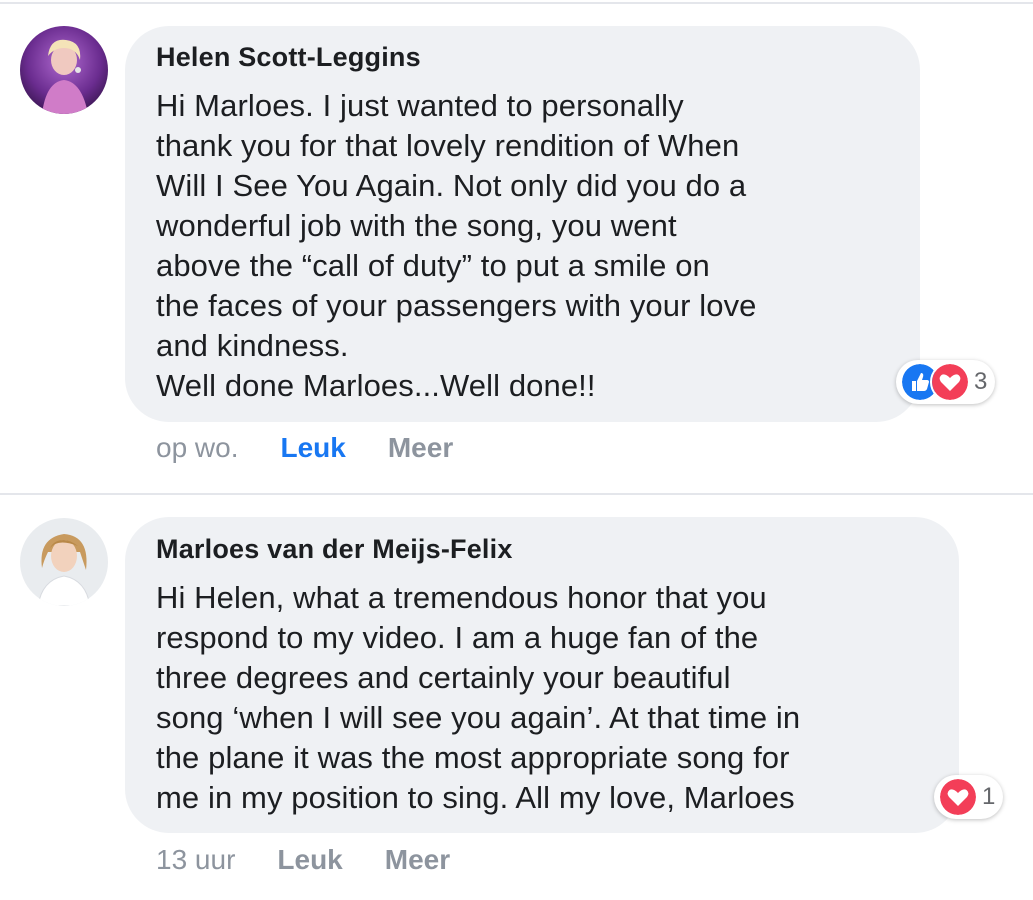  I want to click on reaction-summary: 3, so click(946, 382).